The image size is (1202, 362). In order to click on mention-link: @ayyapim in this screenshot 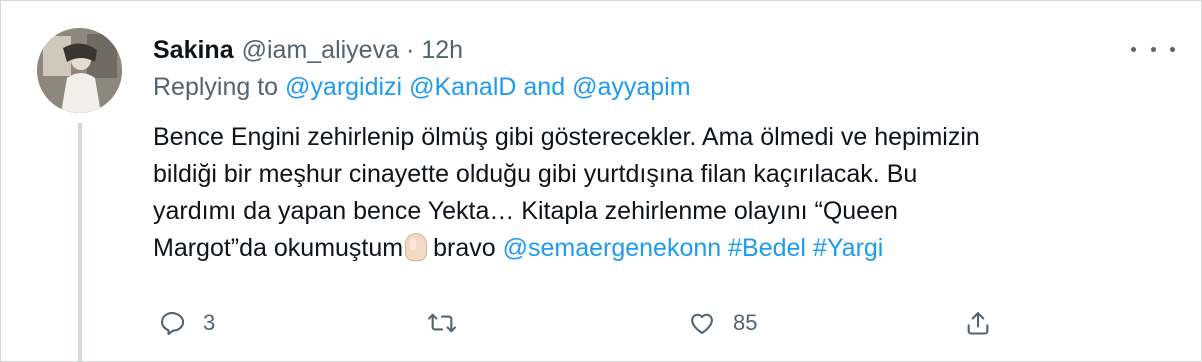, I will do `click(631, 87)`.